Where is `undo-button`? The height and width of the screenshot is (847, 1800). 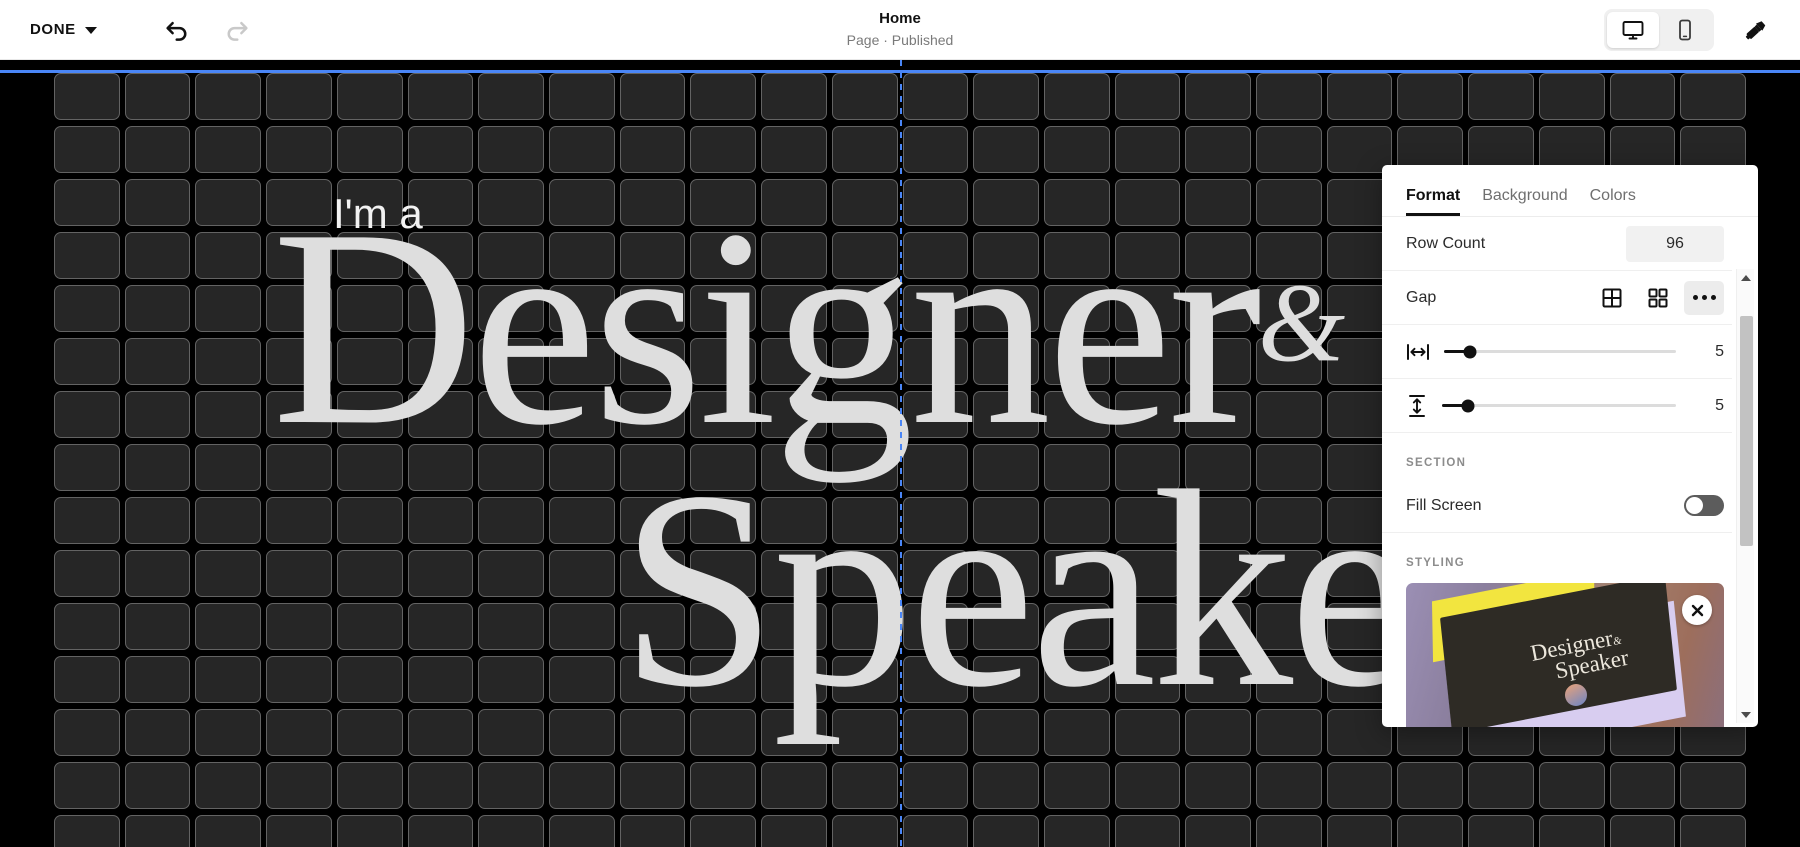
undo-button is located at coordinates (177, 30).